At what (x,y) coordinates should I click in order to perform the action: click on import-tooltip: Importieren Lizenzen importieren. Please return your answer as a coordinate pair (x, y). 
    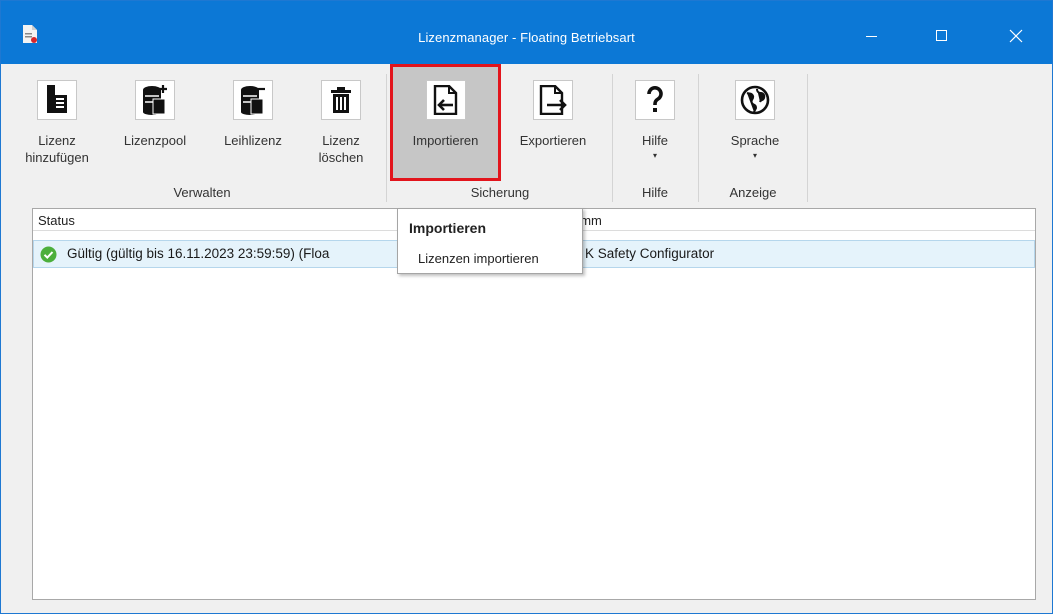
    Looking at the image, I should click on (490, 241).